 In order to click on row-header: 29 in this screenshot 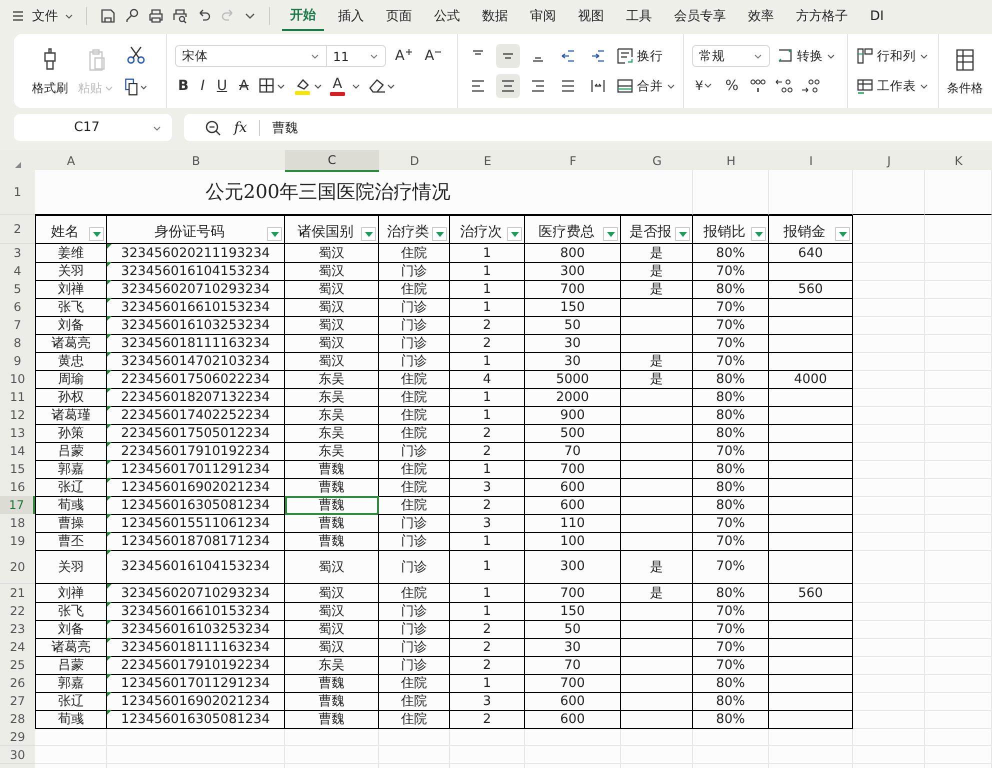, I will do `click(17, 737)`.